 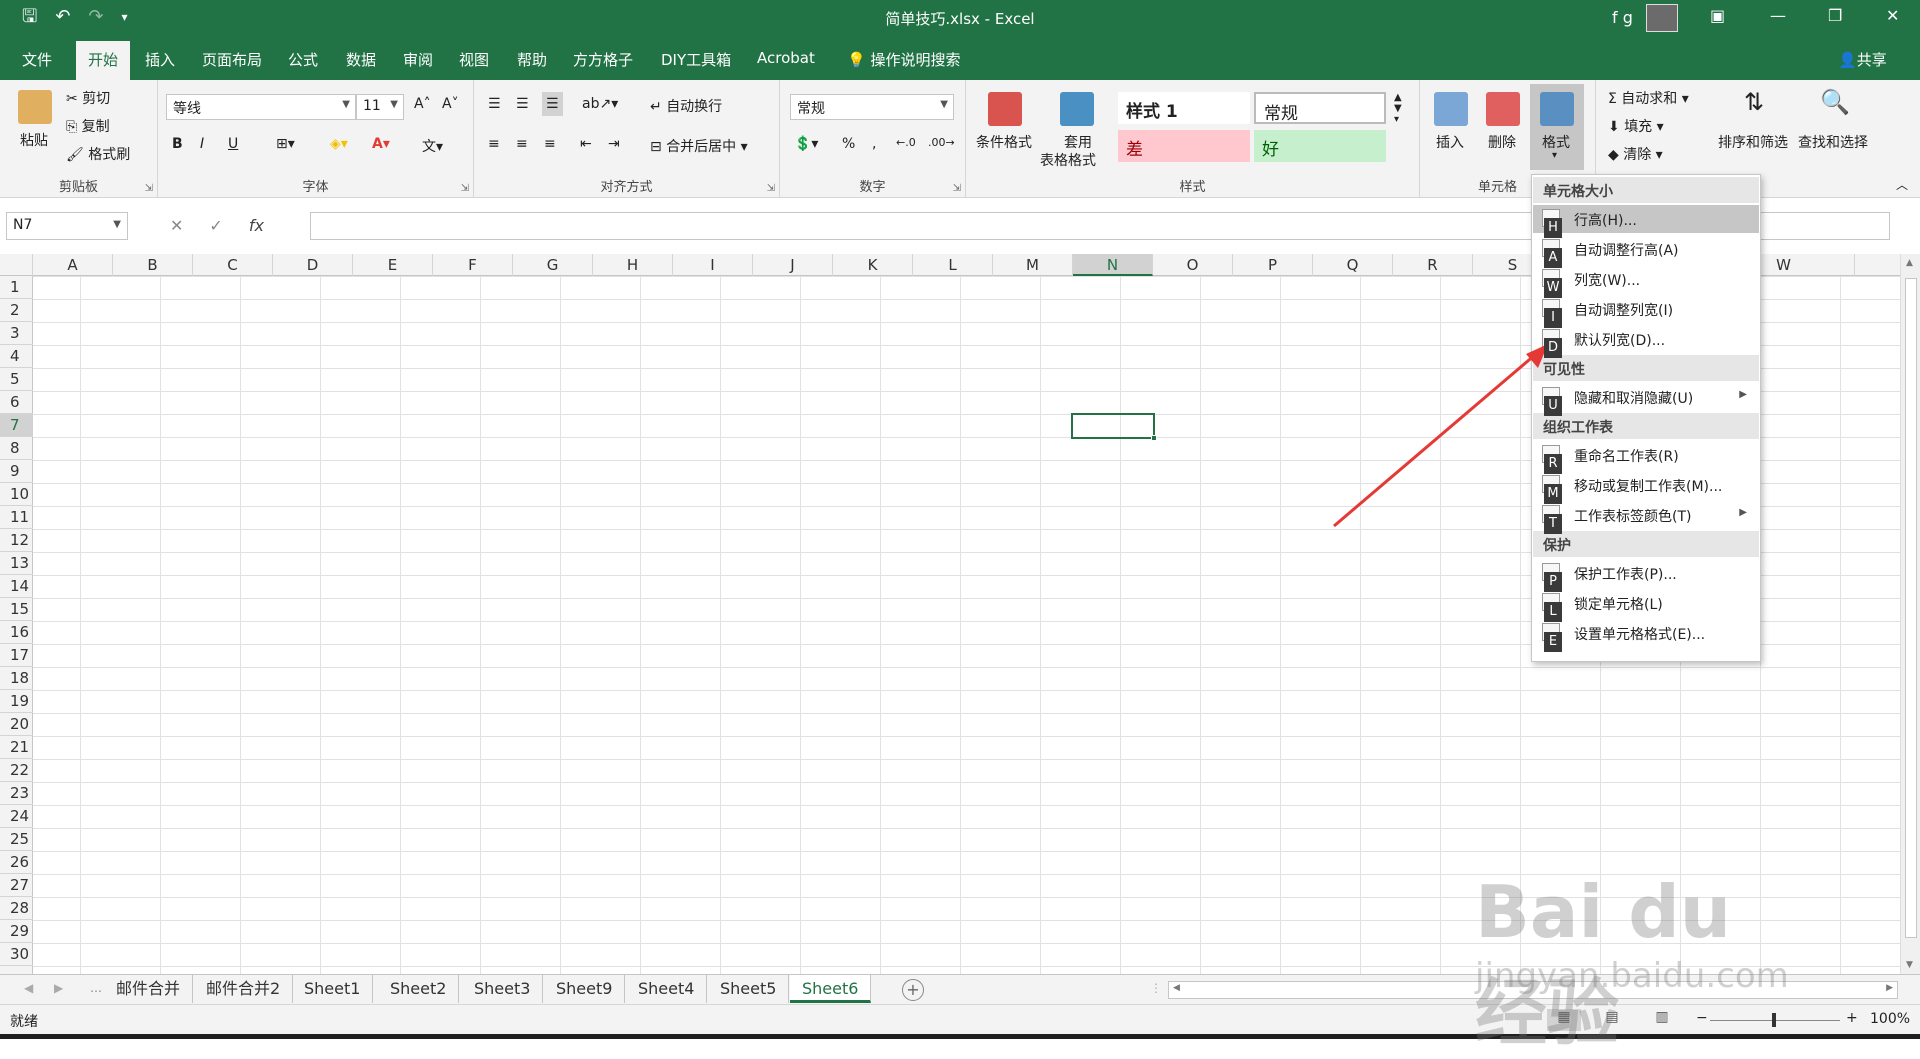 I want to click on align-bottom-icon: ☰, so click(x=552, y=104).